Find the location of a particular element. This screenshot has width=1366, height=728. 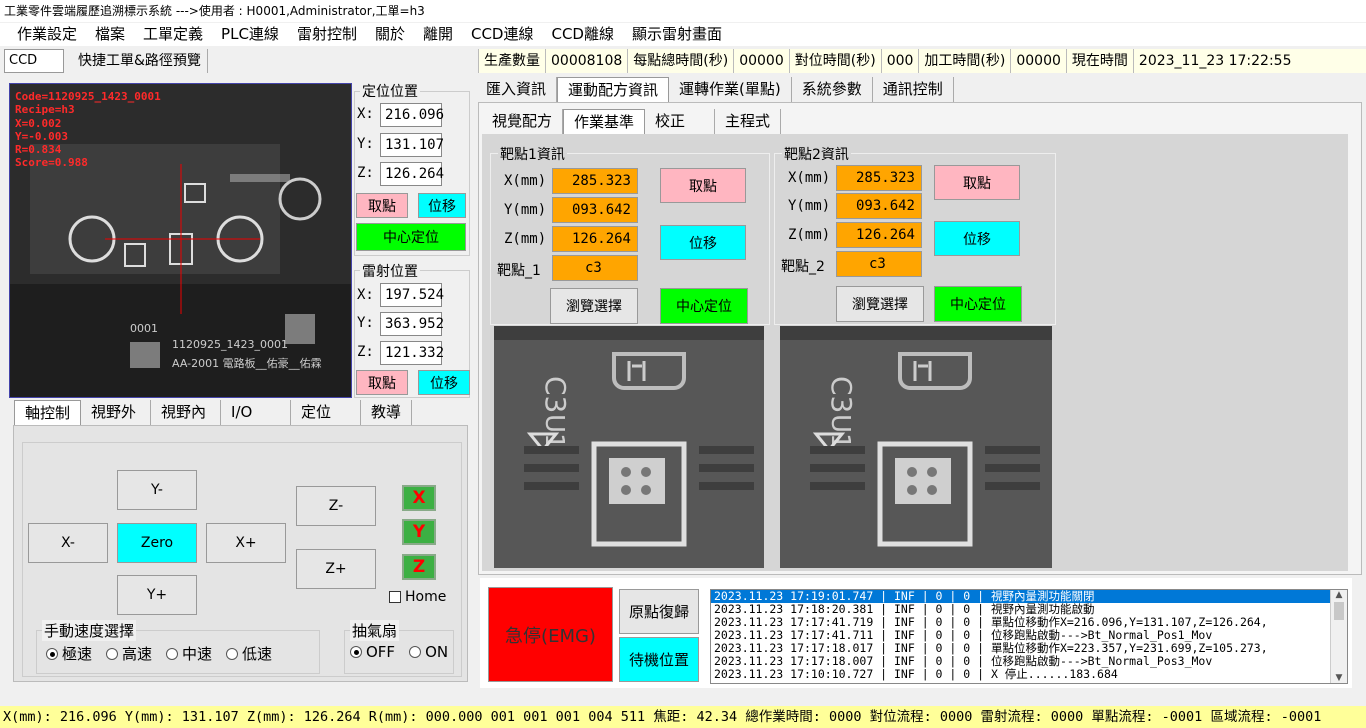

laser-move-button: 位移 is located at coordinates (444, 382).